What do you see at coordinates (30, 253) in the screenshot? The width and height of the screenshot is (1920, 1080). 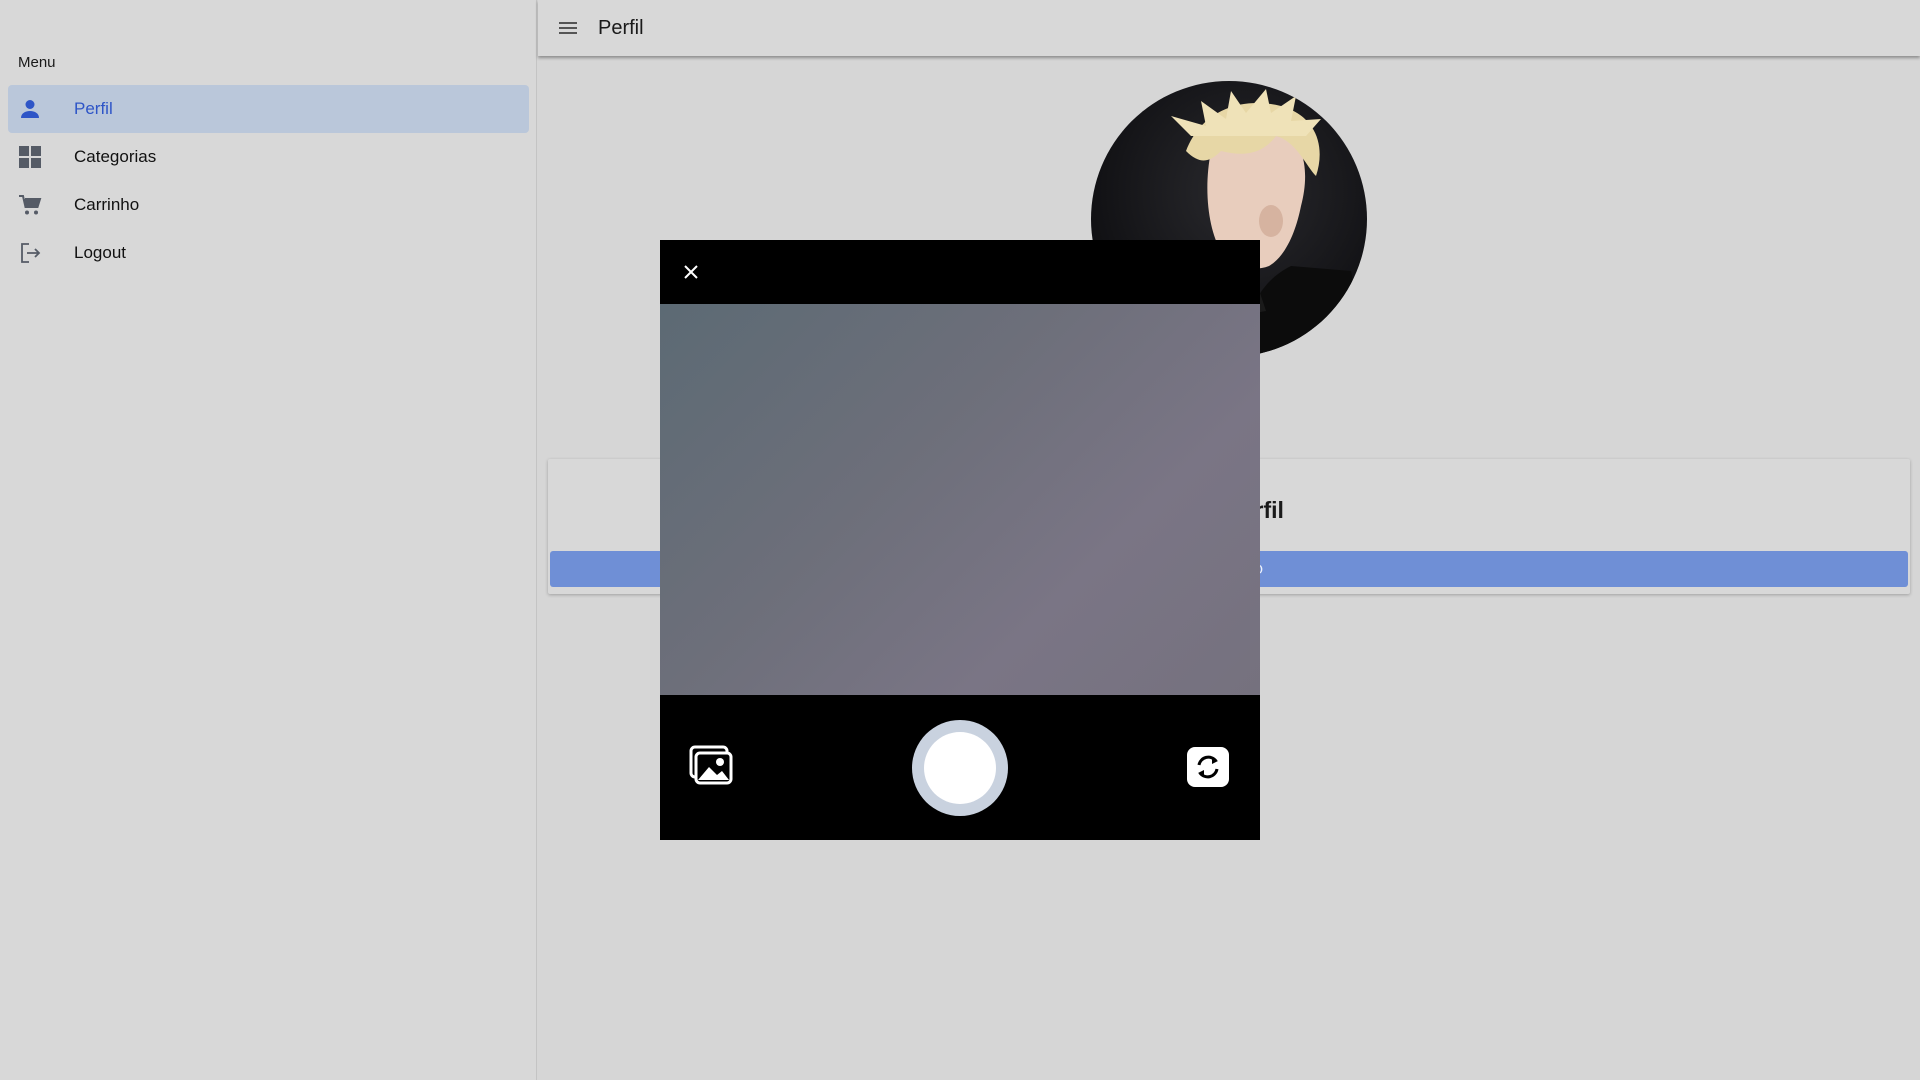 I see `logout-icon` at bounding box center [30, 253].